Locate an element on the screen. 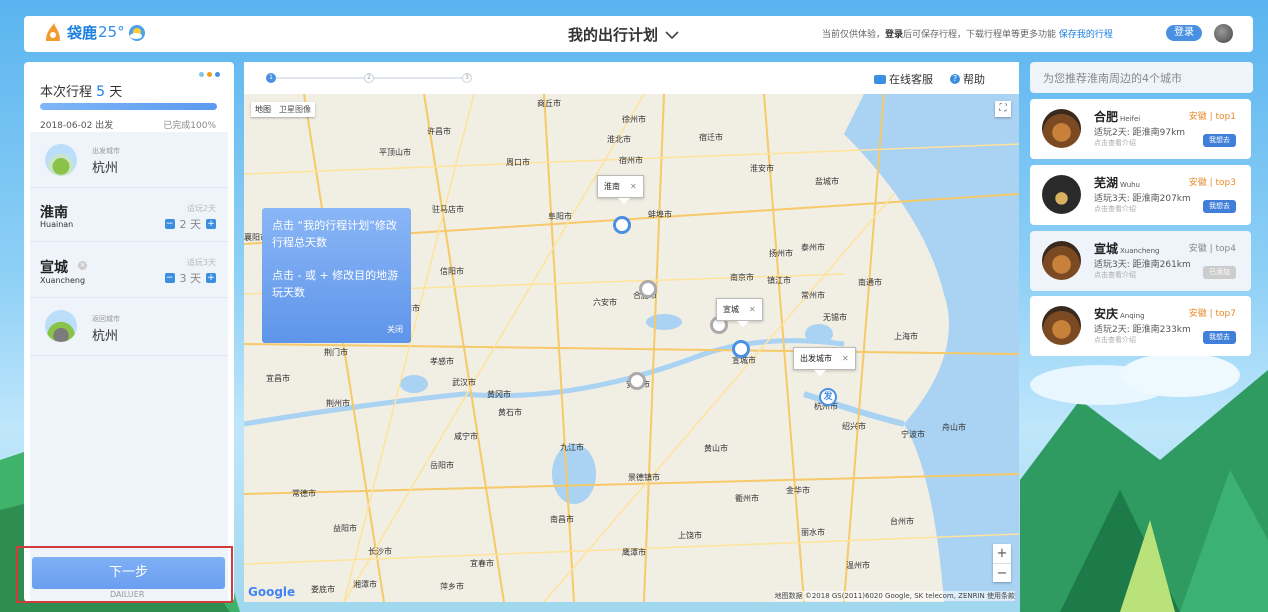 This screenshot has width=1268, height=612. list-item-departure: 出发城市 杭州 is located at coordinates (129, 160).